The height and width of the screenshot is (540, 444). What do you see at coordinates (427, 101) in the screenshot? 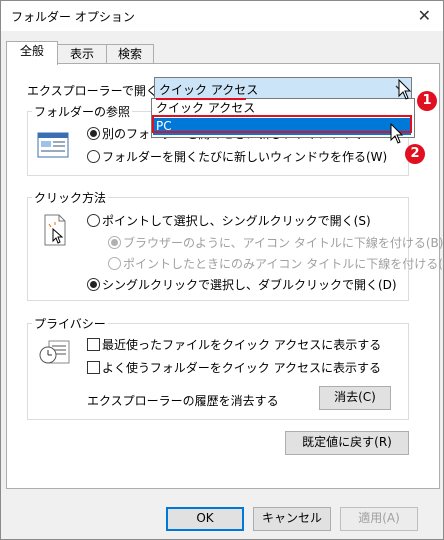
I see `annotation-badge-1: 1` at bounding box center [427, 101].